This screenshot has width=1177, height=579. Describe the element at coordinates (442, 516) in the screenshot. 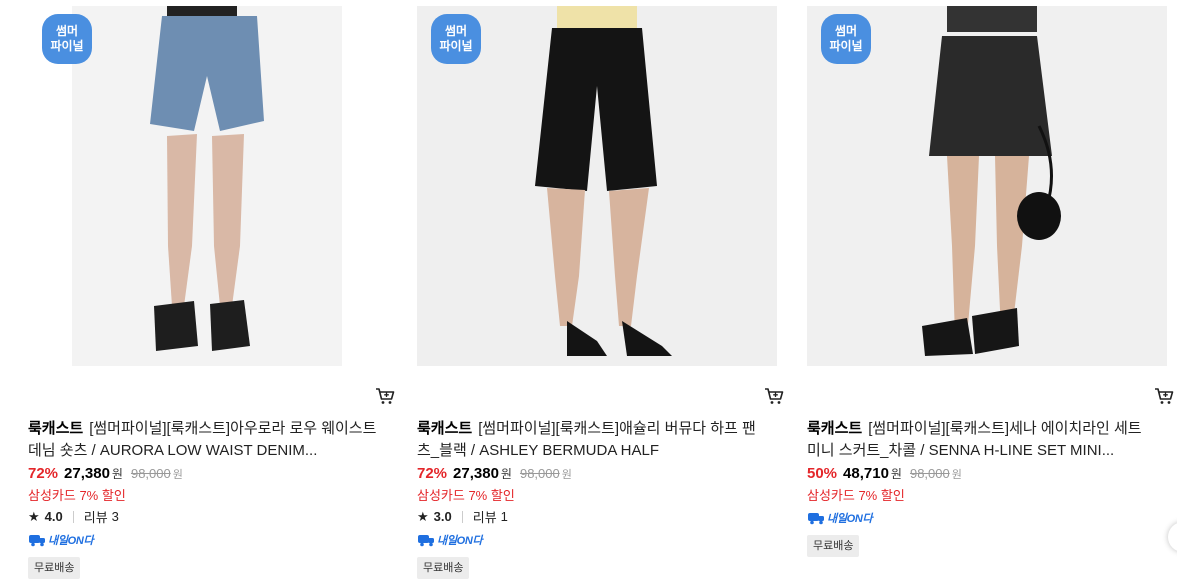

I see `rating-value: 3.0` at that location.